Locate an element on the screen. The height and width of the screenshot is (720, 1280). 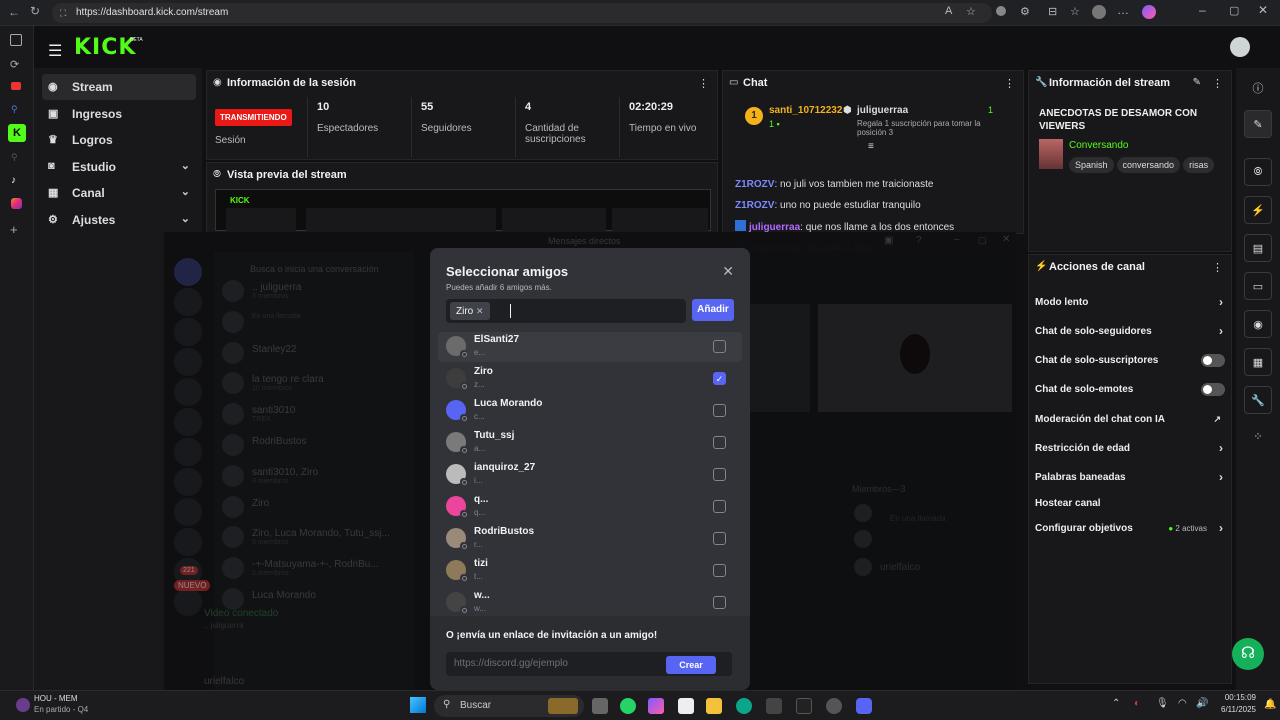
task-view-icon is located at coordinates (600, 706).